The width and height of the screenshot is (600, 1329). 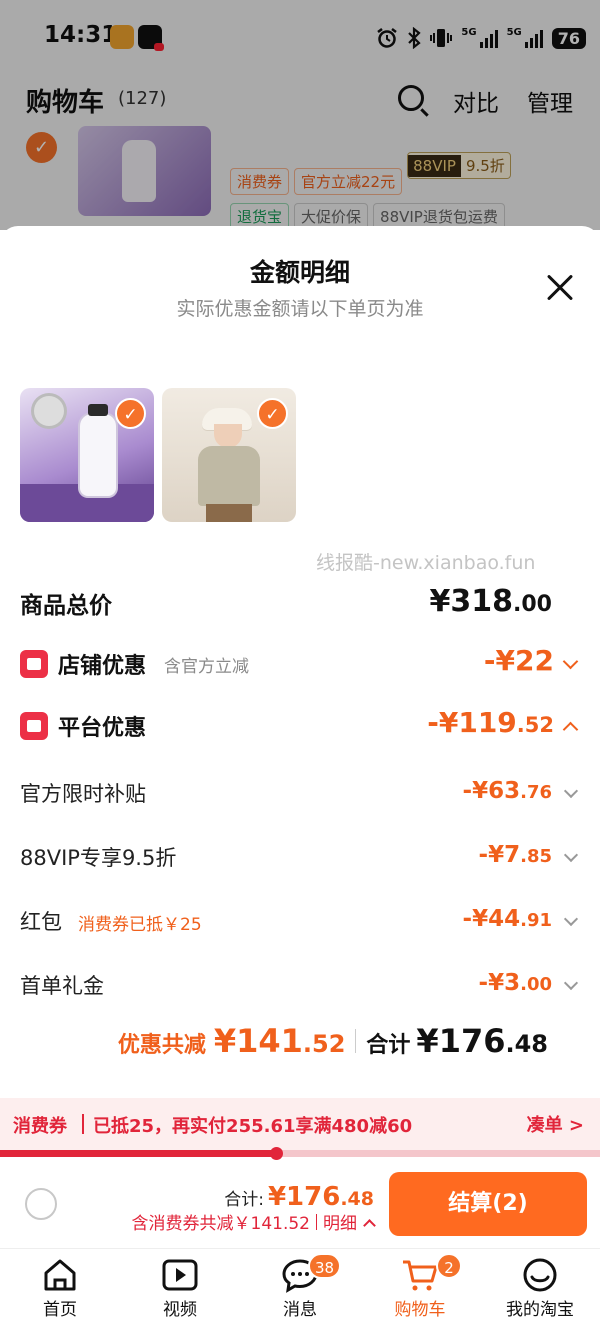 I want to click on tab-video: 视频, so click(x=180, y=1289).